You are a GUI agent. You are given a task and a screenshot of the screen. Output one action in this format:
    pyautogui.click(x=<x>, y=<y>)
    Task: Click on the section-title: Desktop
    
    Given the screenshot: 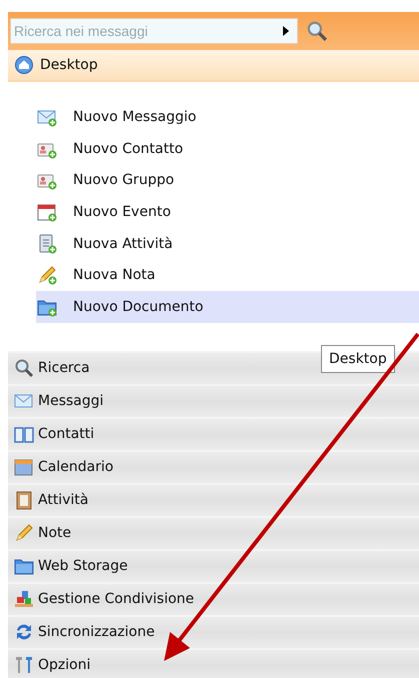 What is the action you would take?
    pyautogui.click(x=69, y=65)
    